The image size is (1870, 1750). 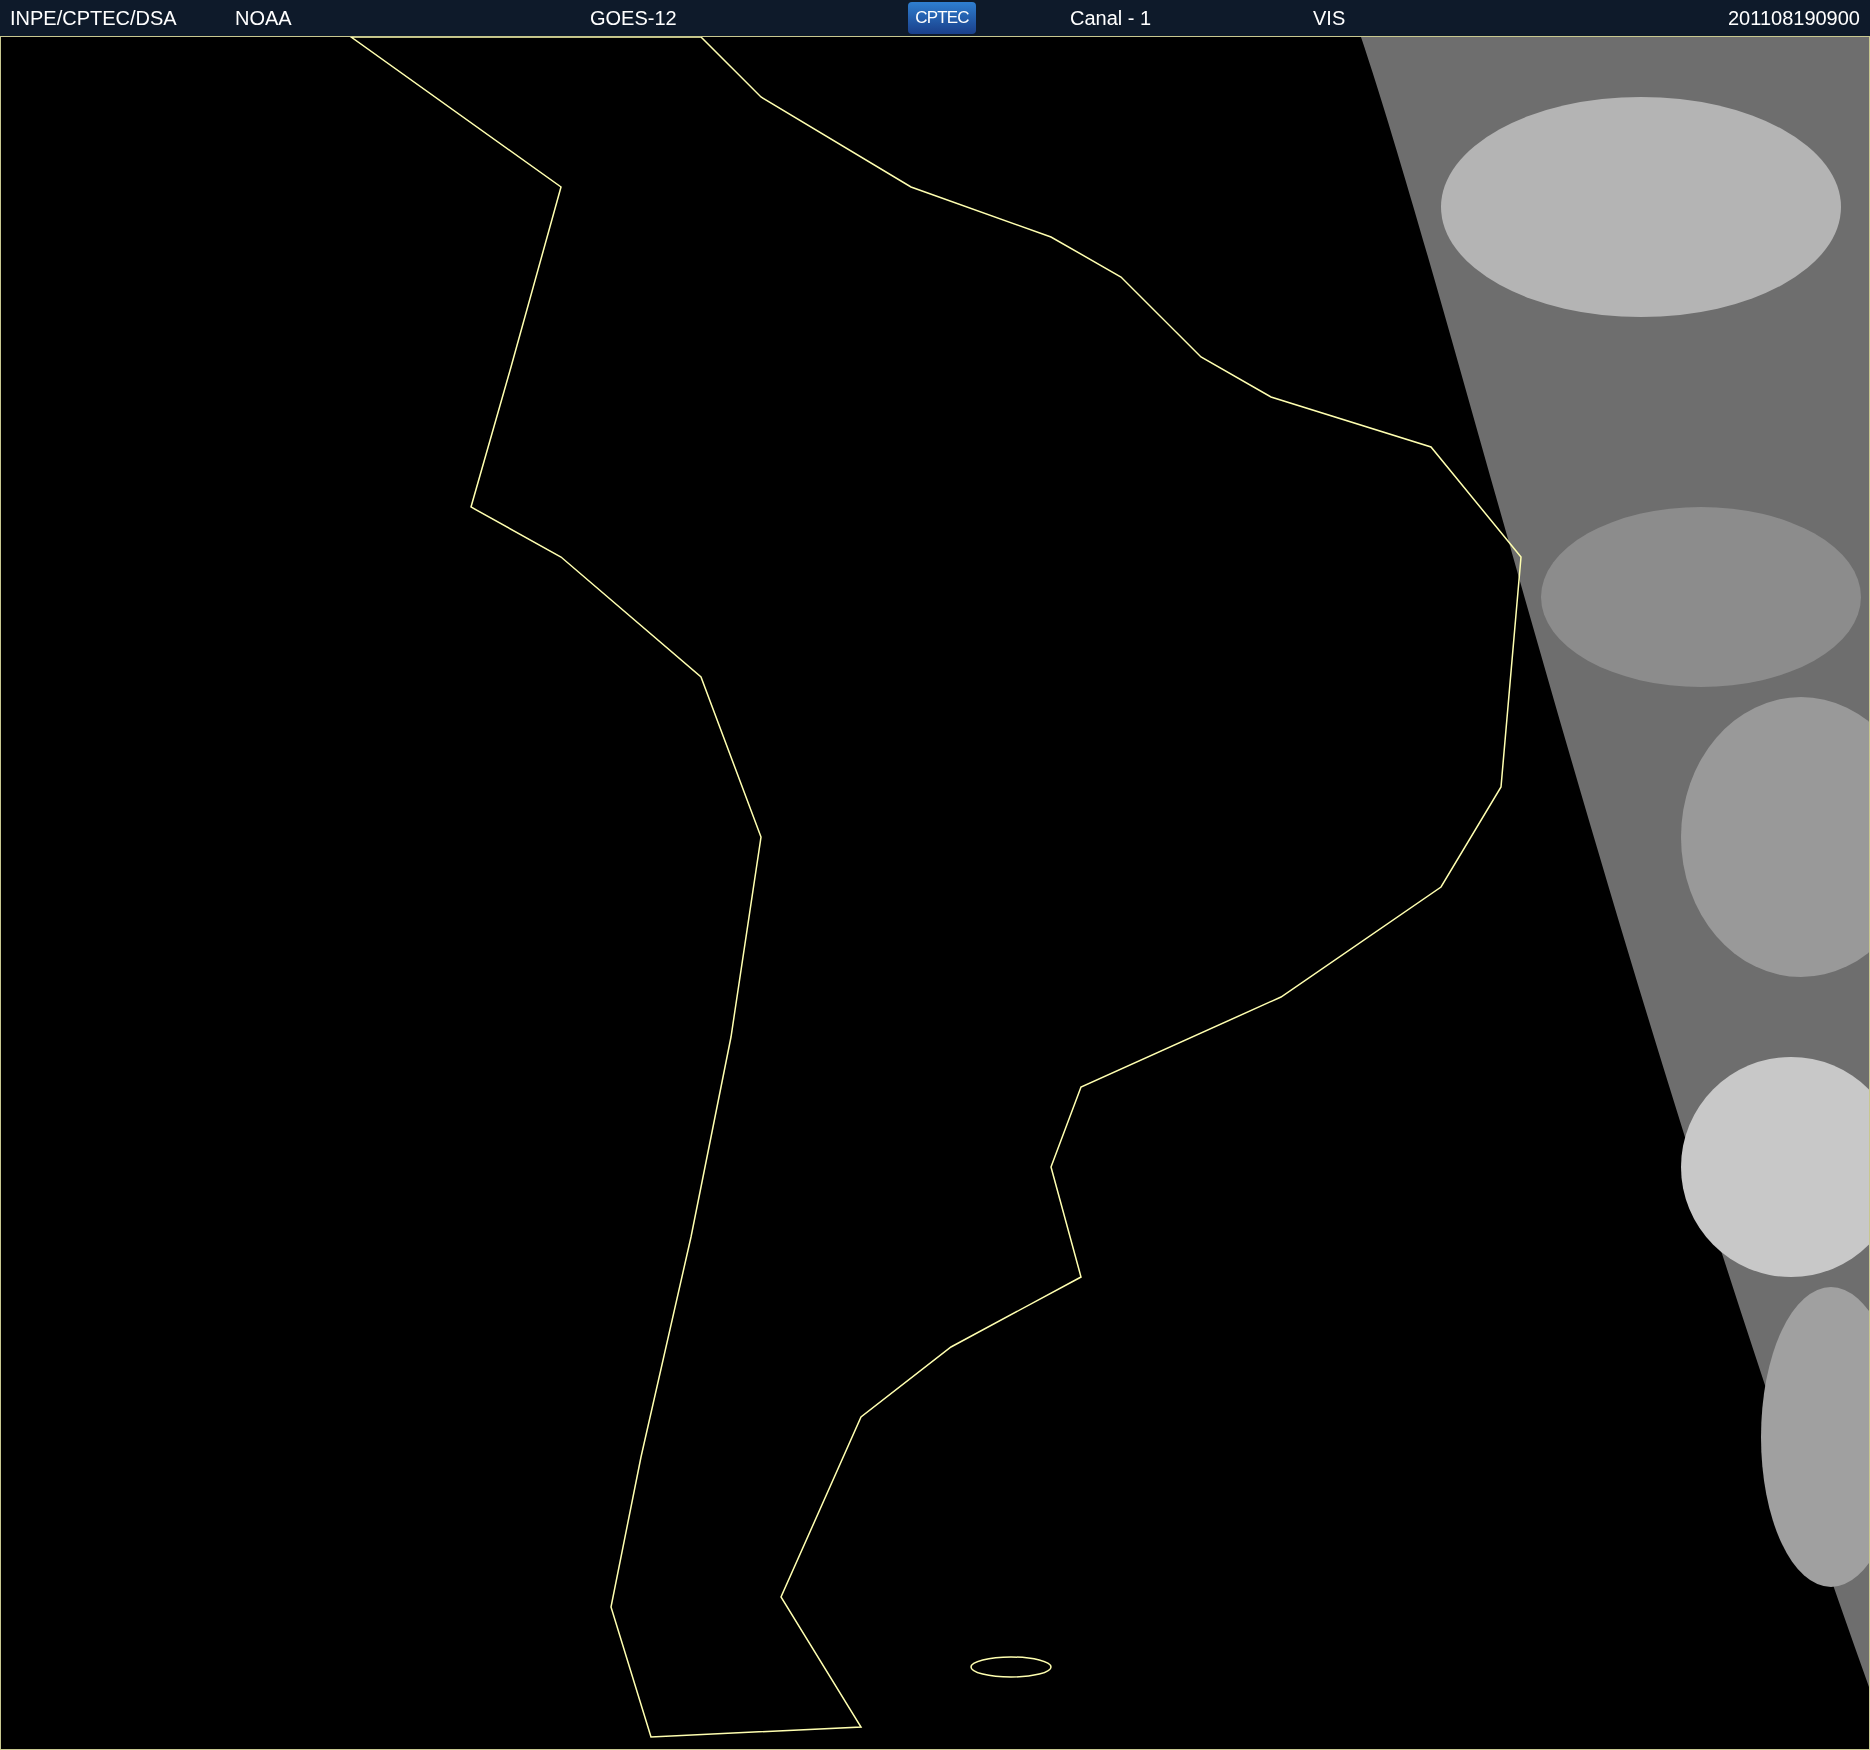 I want to click on header-label: INPE/CPTEC/DSA, so click(x=93, y=18).